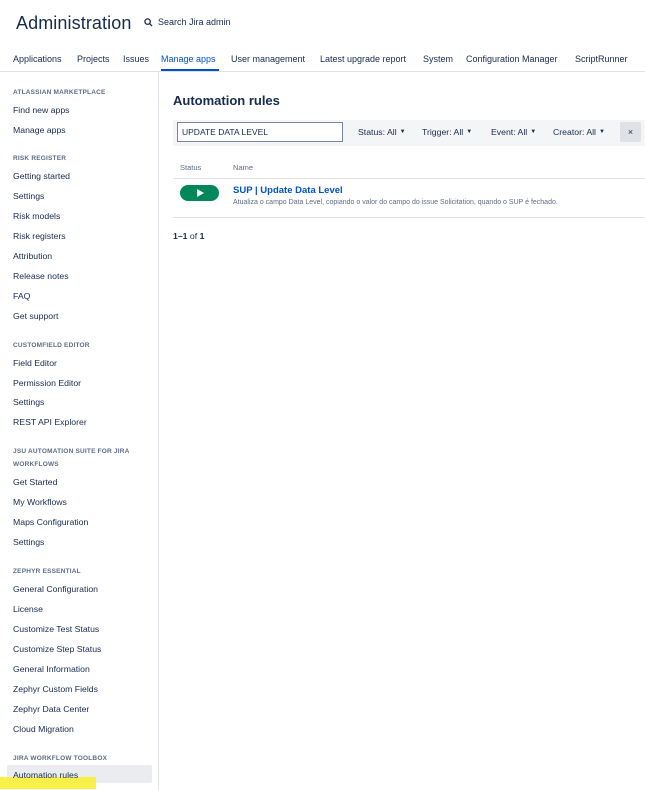 This screenshot has height=790, width=645. Describe the element at coordinates (43, 729) in the screenshot. I see `sidebar-item-cloud-migration: Cloud Migration` at that location.